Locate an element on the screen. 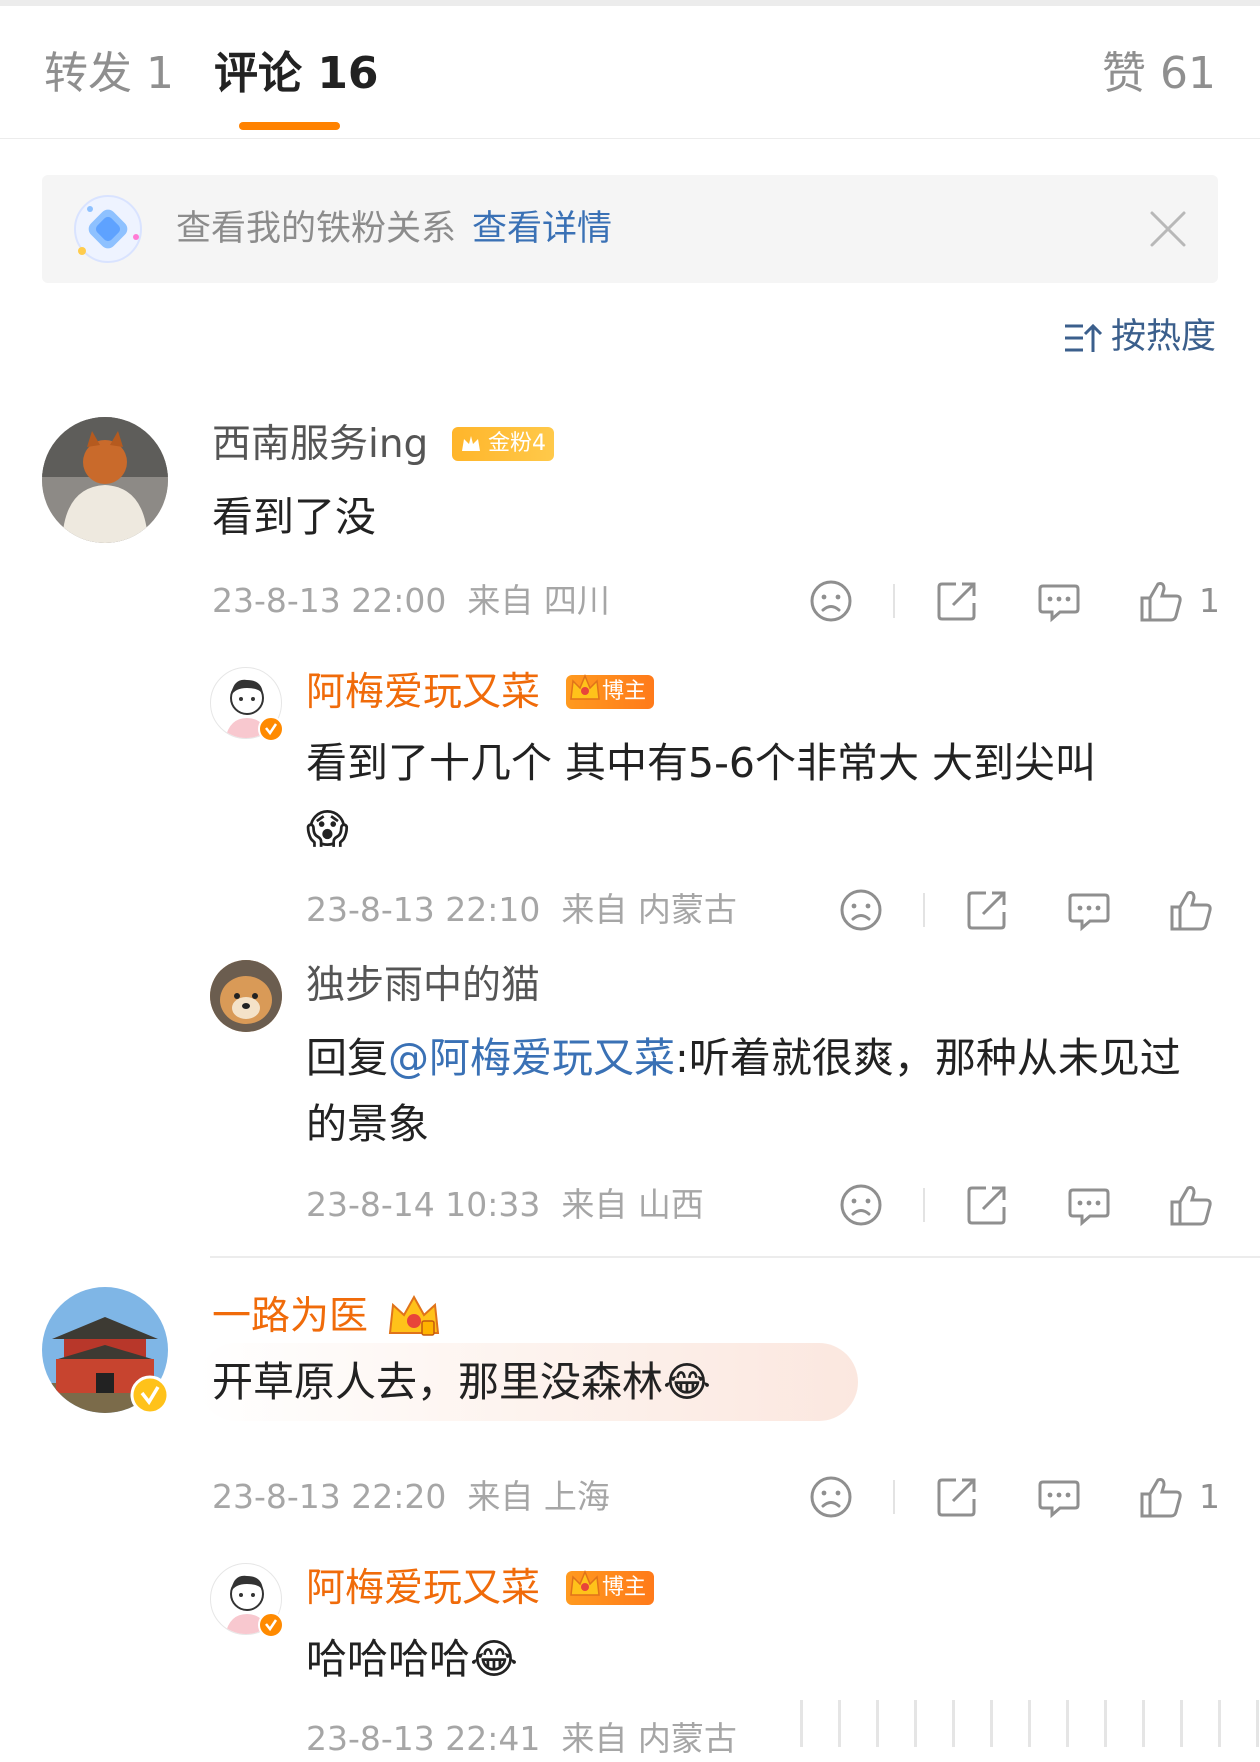 The height and width of the screenshot is (1762, 1260). comment-time: 23-8-13 22:20 is located at coordinates (329, 1496).